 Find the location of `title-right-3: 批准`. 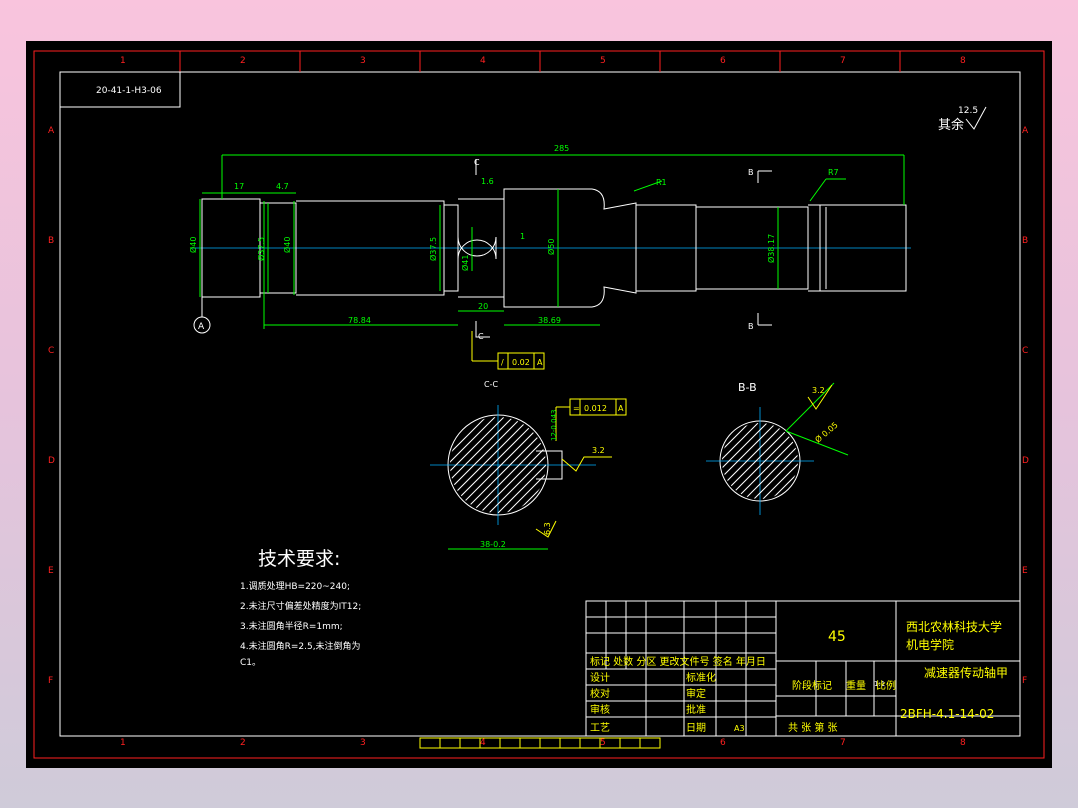

title-right-3: 批准 is located at coordinates (696, 709).